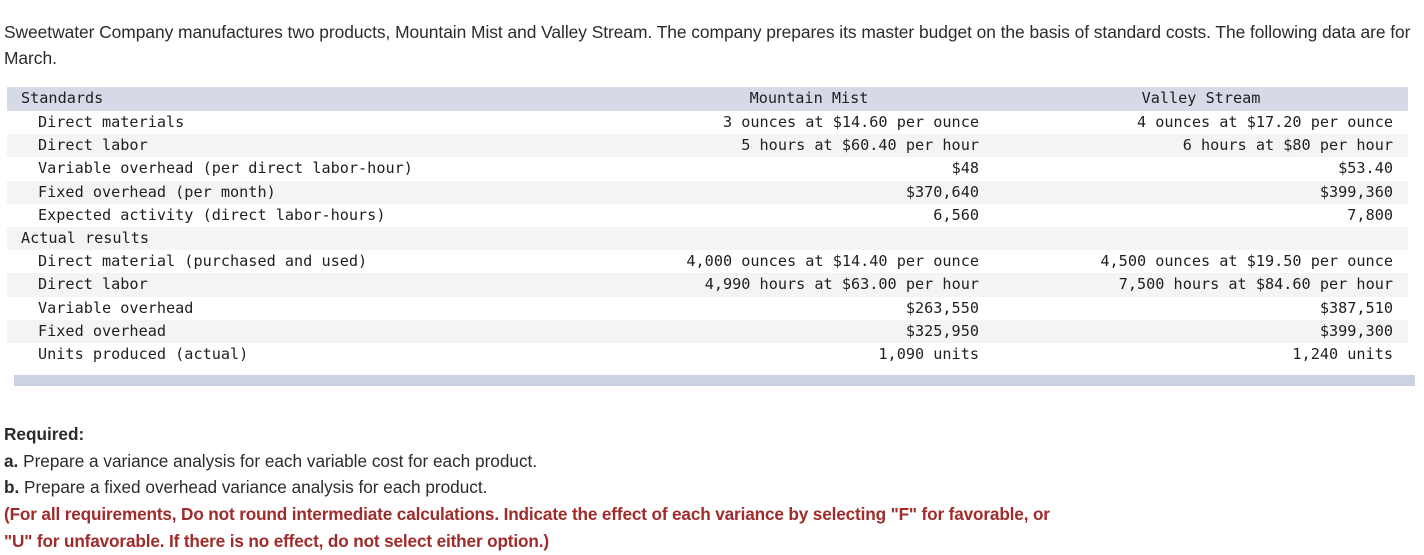 The height and width of the screenshot is (555, 1424). I want to click on required-item-a-marker: a., so click(11, 460).